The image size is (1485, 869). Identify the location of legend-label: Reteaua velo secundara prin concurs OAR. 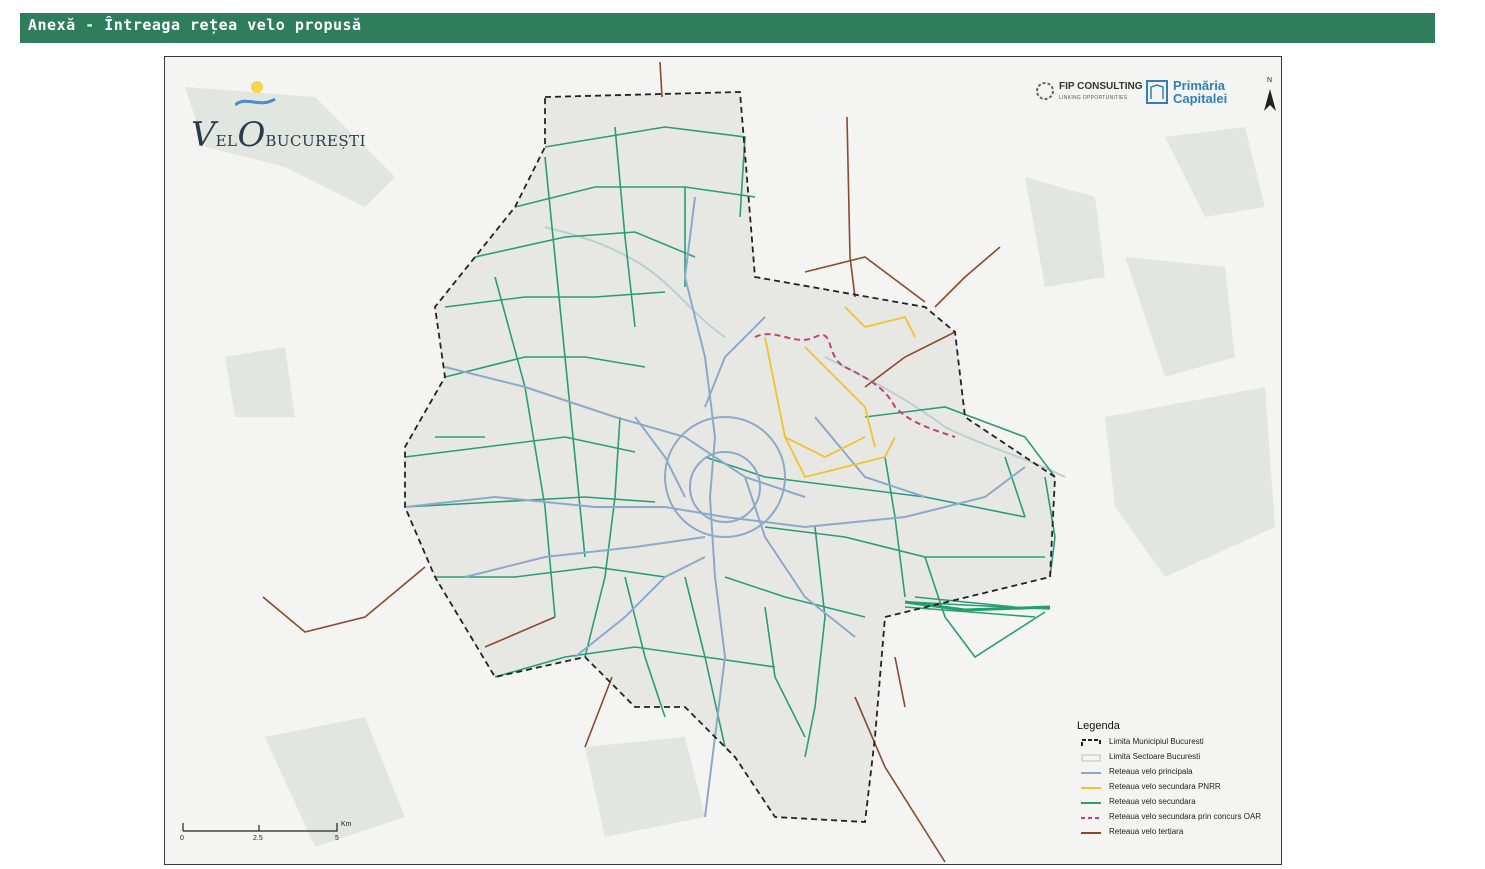
(1185, 816).